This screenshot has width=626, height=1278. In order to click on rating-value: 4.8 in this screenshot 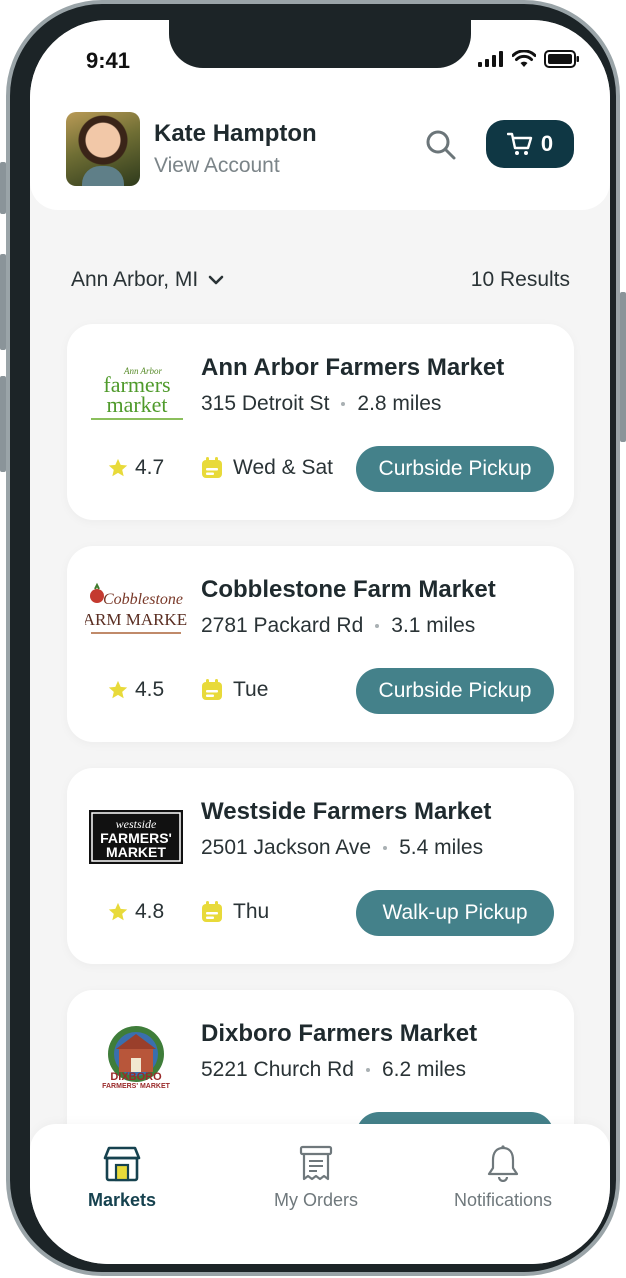, I will do `click(150, 911)`.